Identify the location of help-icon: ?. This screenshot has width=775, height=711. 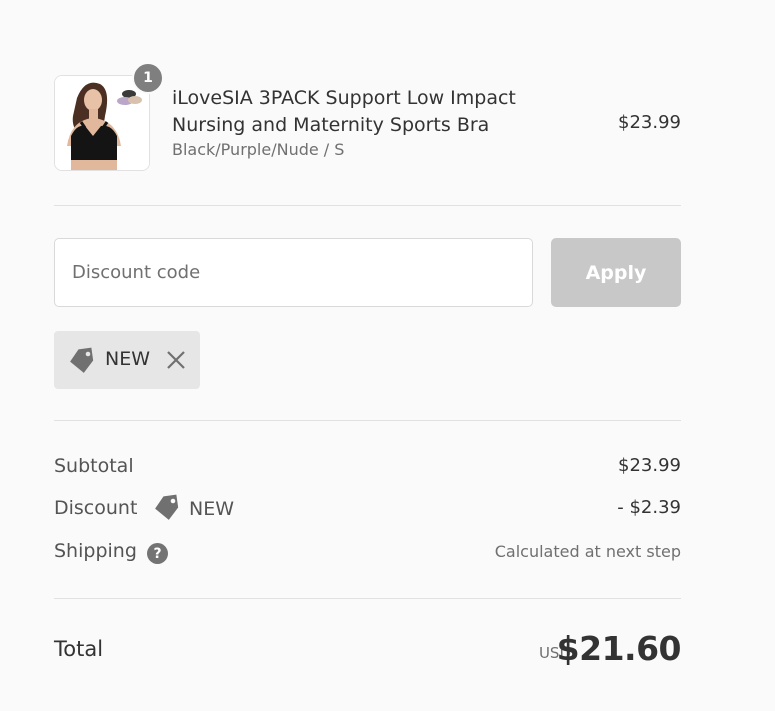
(157, 553).